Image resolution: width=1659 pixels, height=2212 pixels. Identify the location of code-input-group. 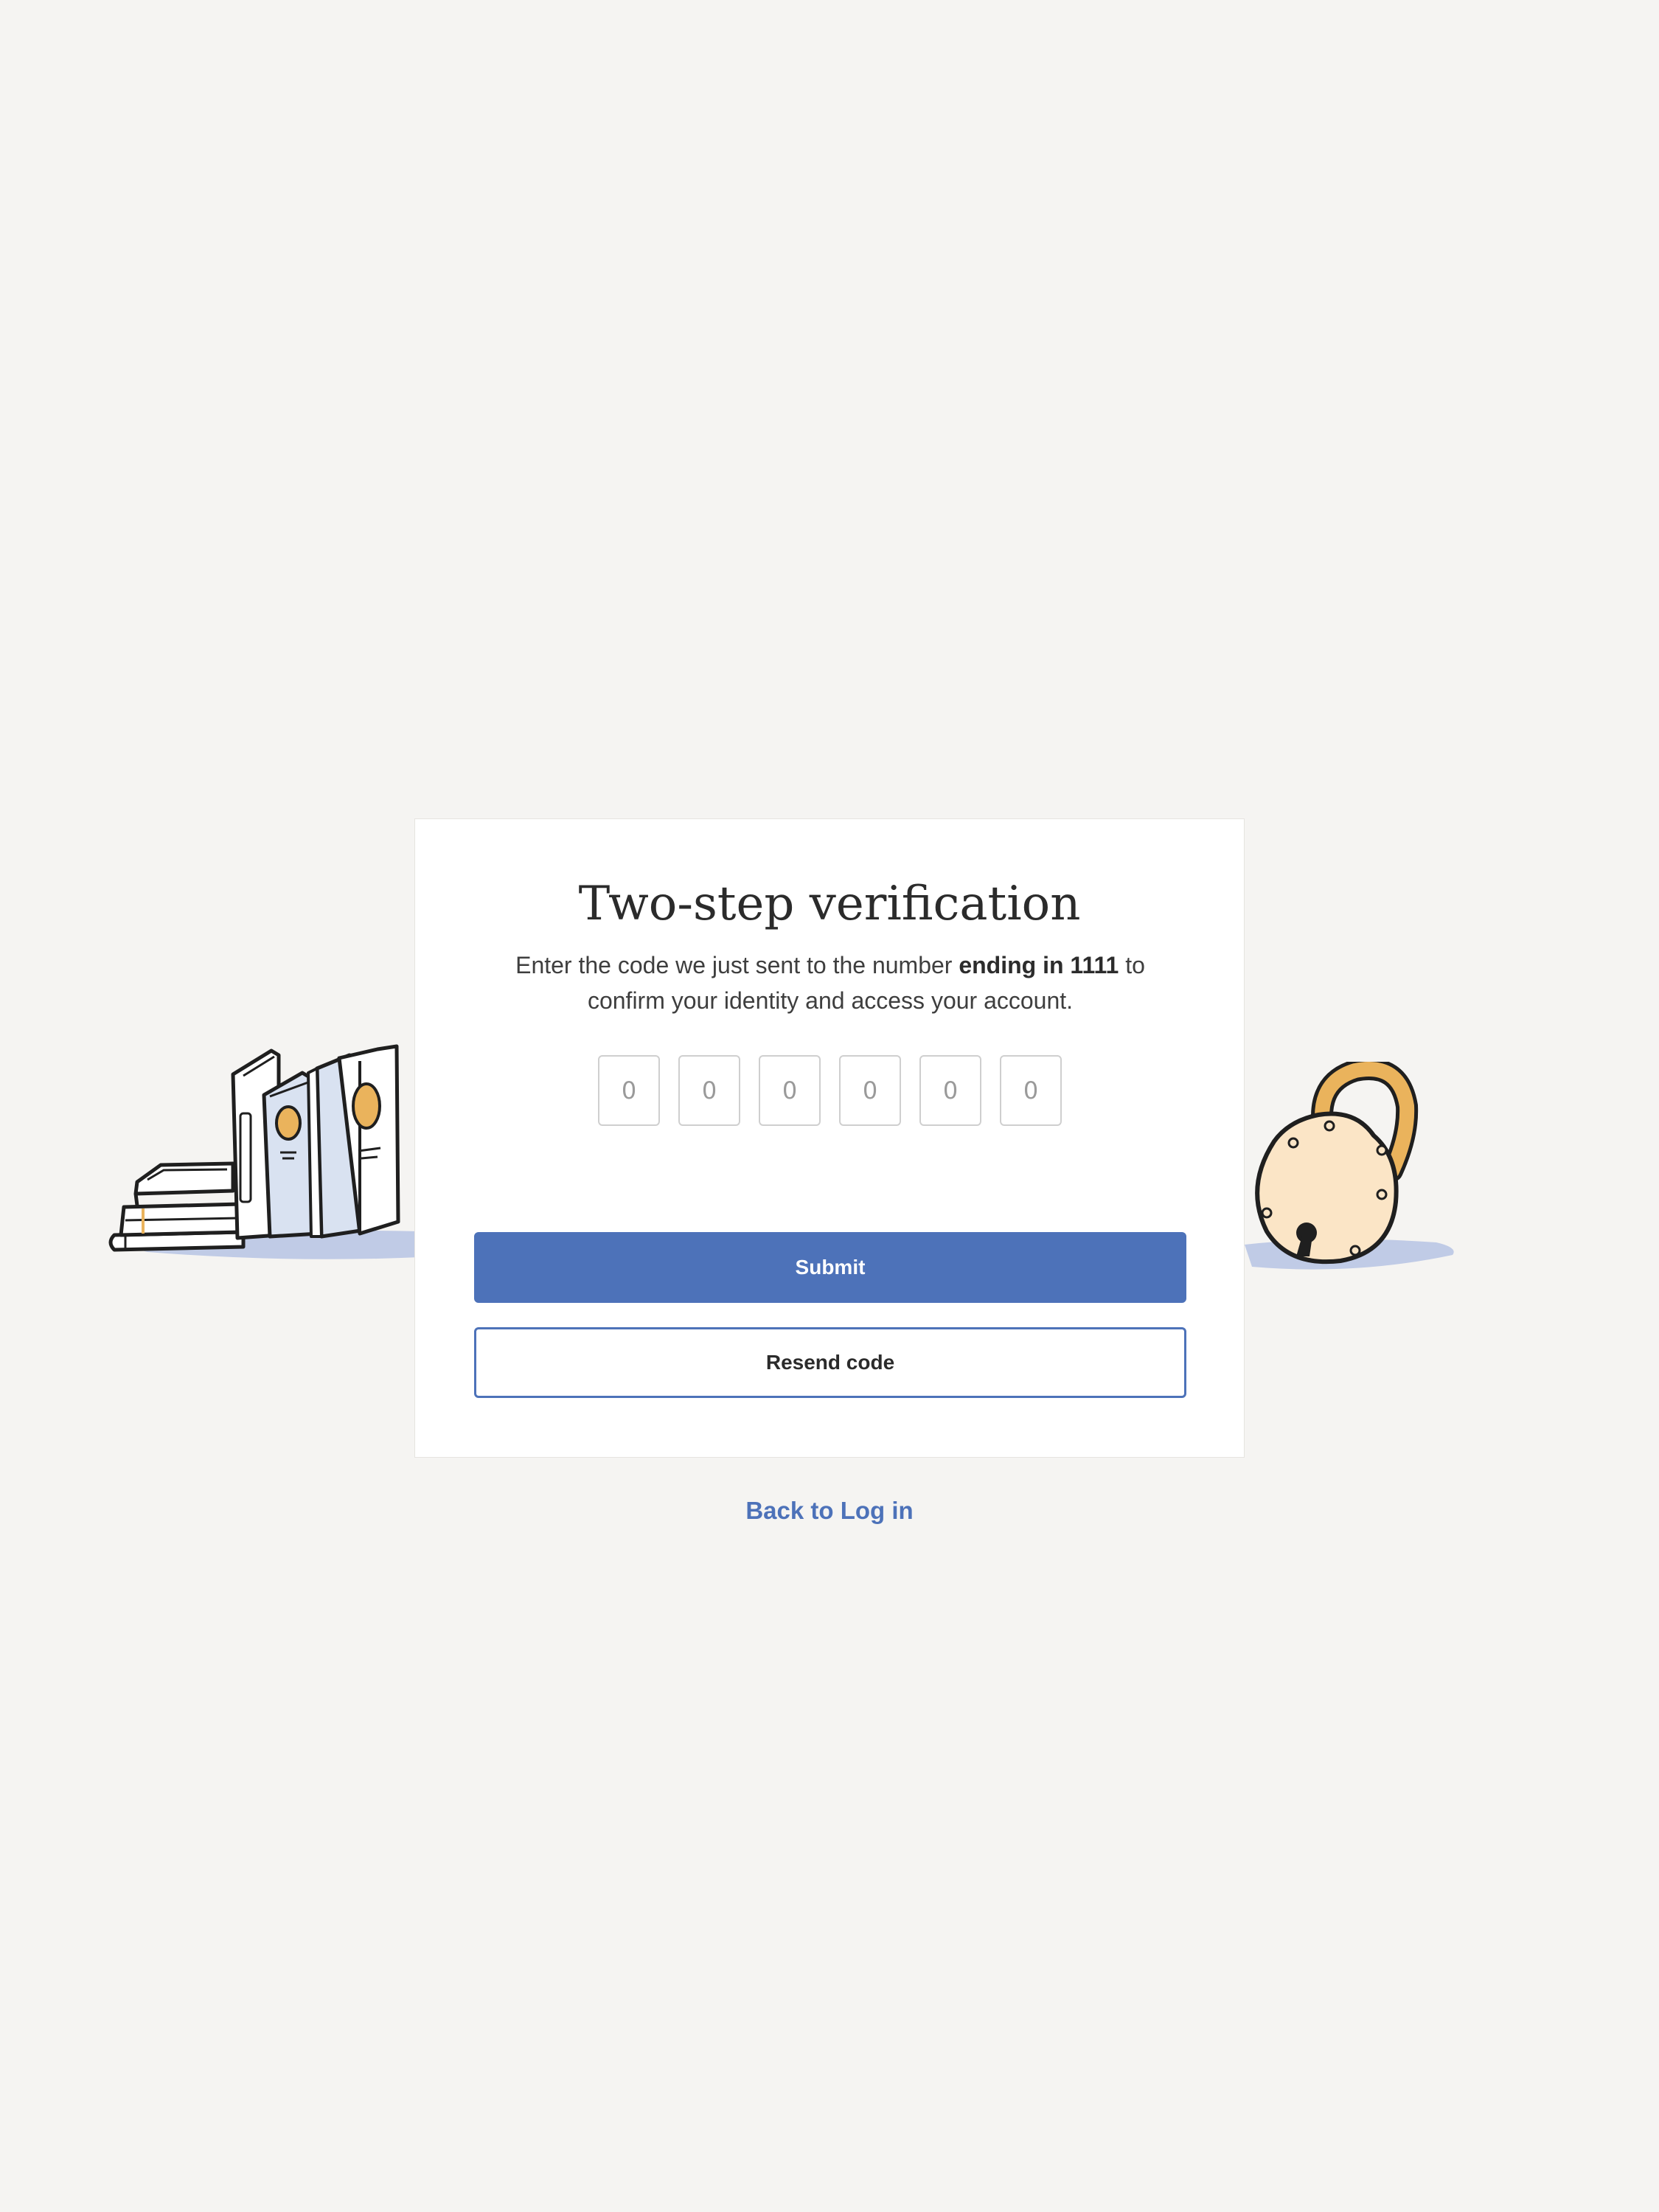
(830, 1090).